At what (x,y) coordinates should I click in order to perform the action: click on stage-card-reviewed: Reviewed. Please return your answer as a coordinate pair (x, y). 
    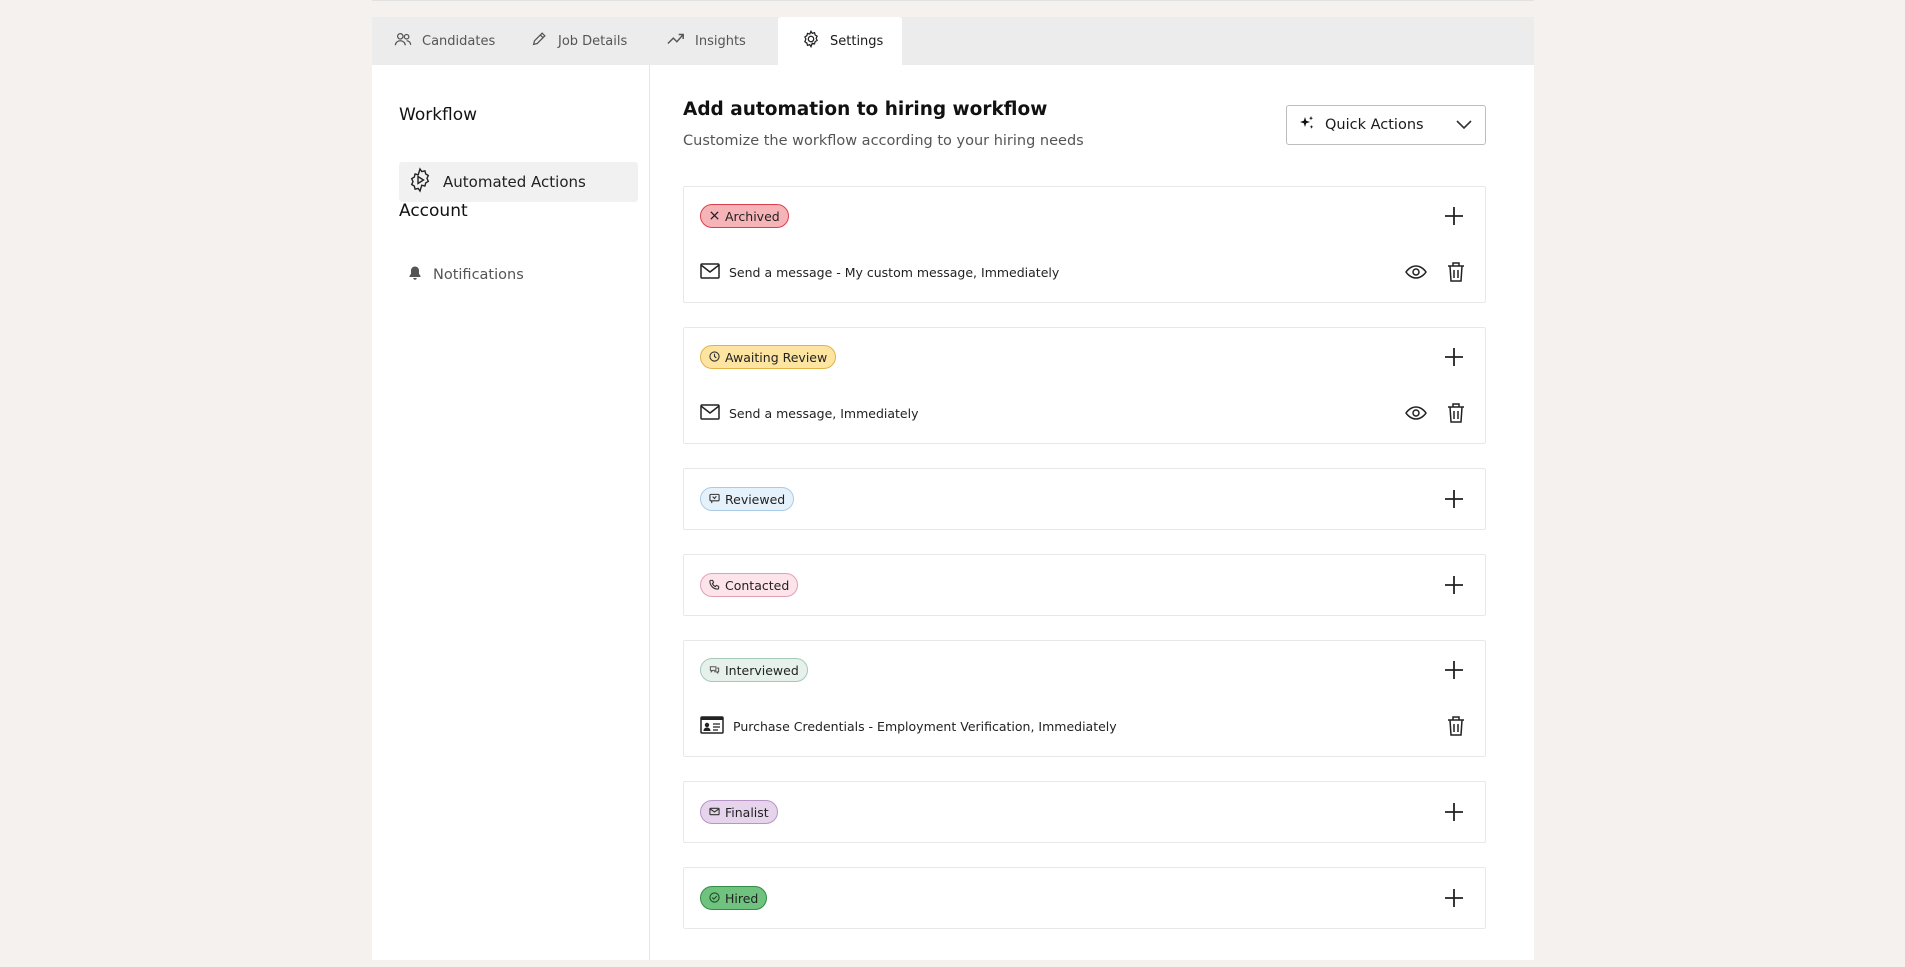
    Looking at the image, I should click on (1084, 499).